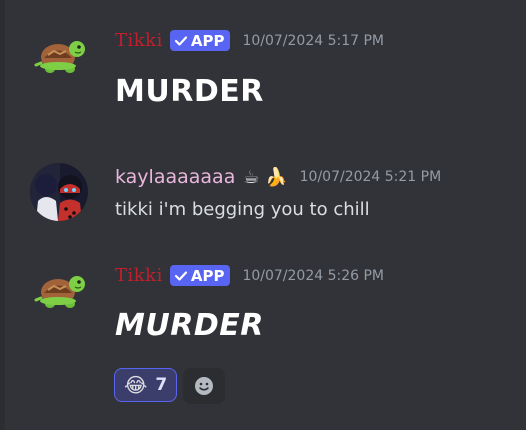 The image size is (526, 430). Describe the element at coordinates (242, 209) in the screenshot. I see `message-content: tikki i'm begging you to chill` at that location.